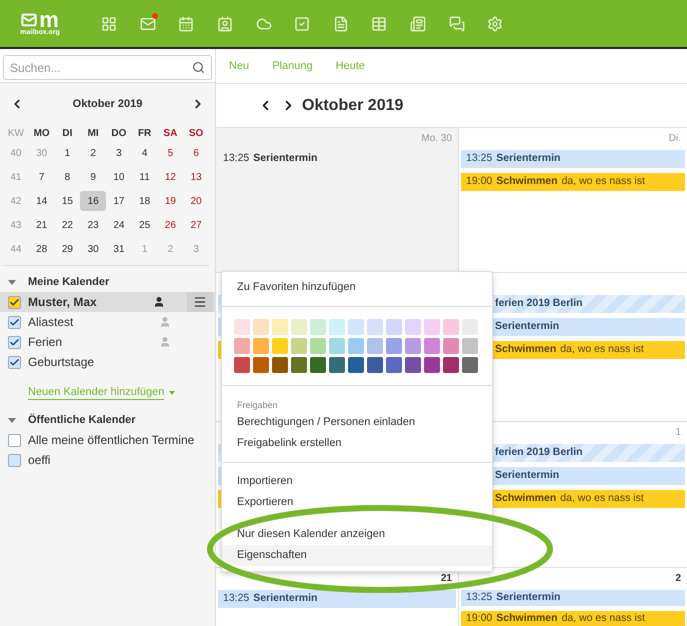 The height and width of the screenshot is (626, 687). I want to click on contact-card-icon, so click(225, 24).